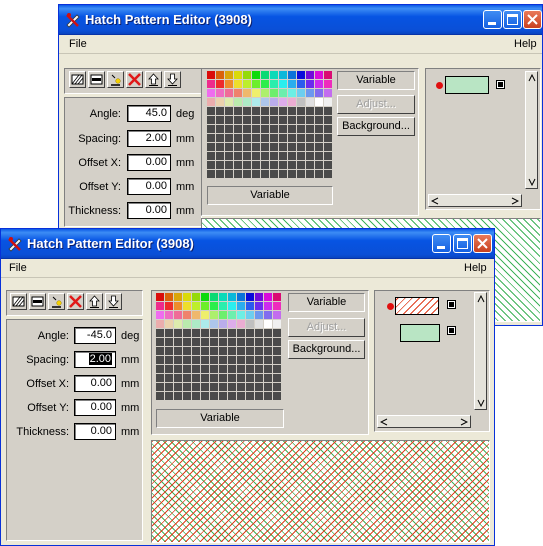 The width and height of the screenshot is (543, 546). I want to click on maximize-button, so click(462, 243).